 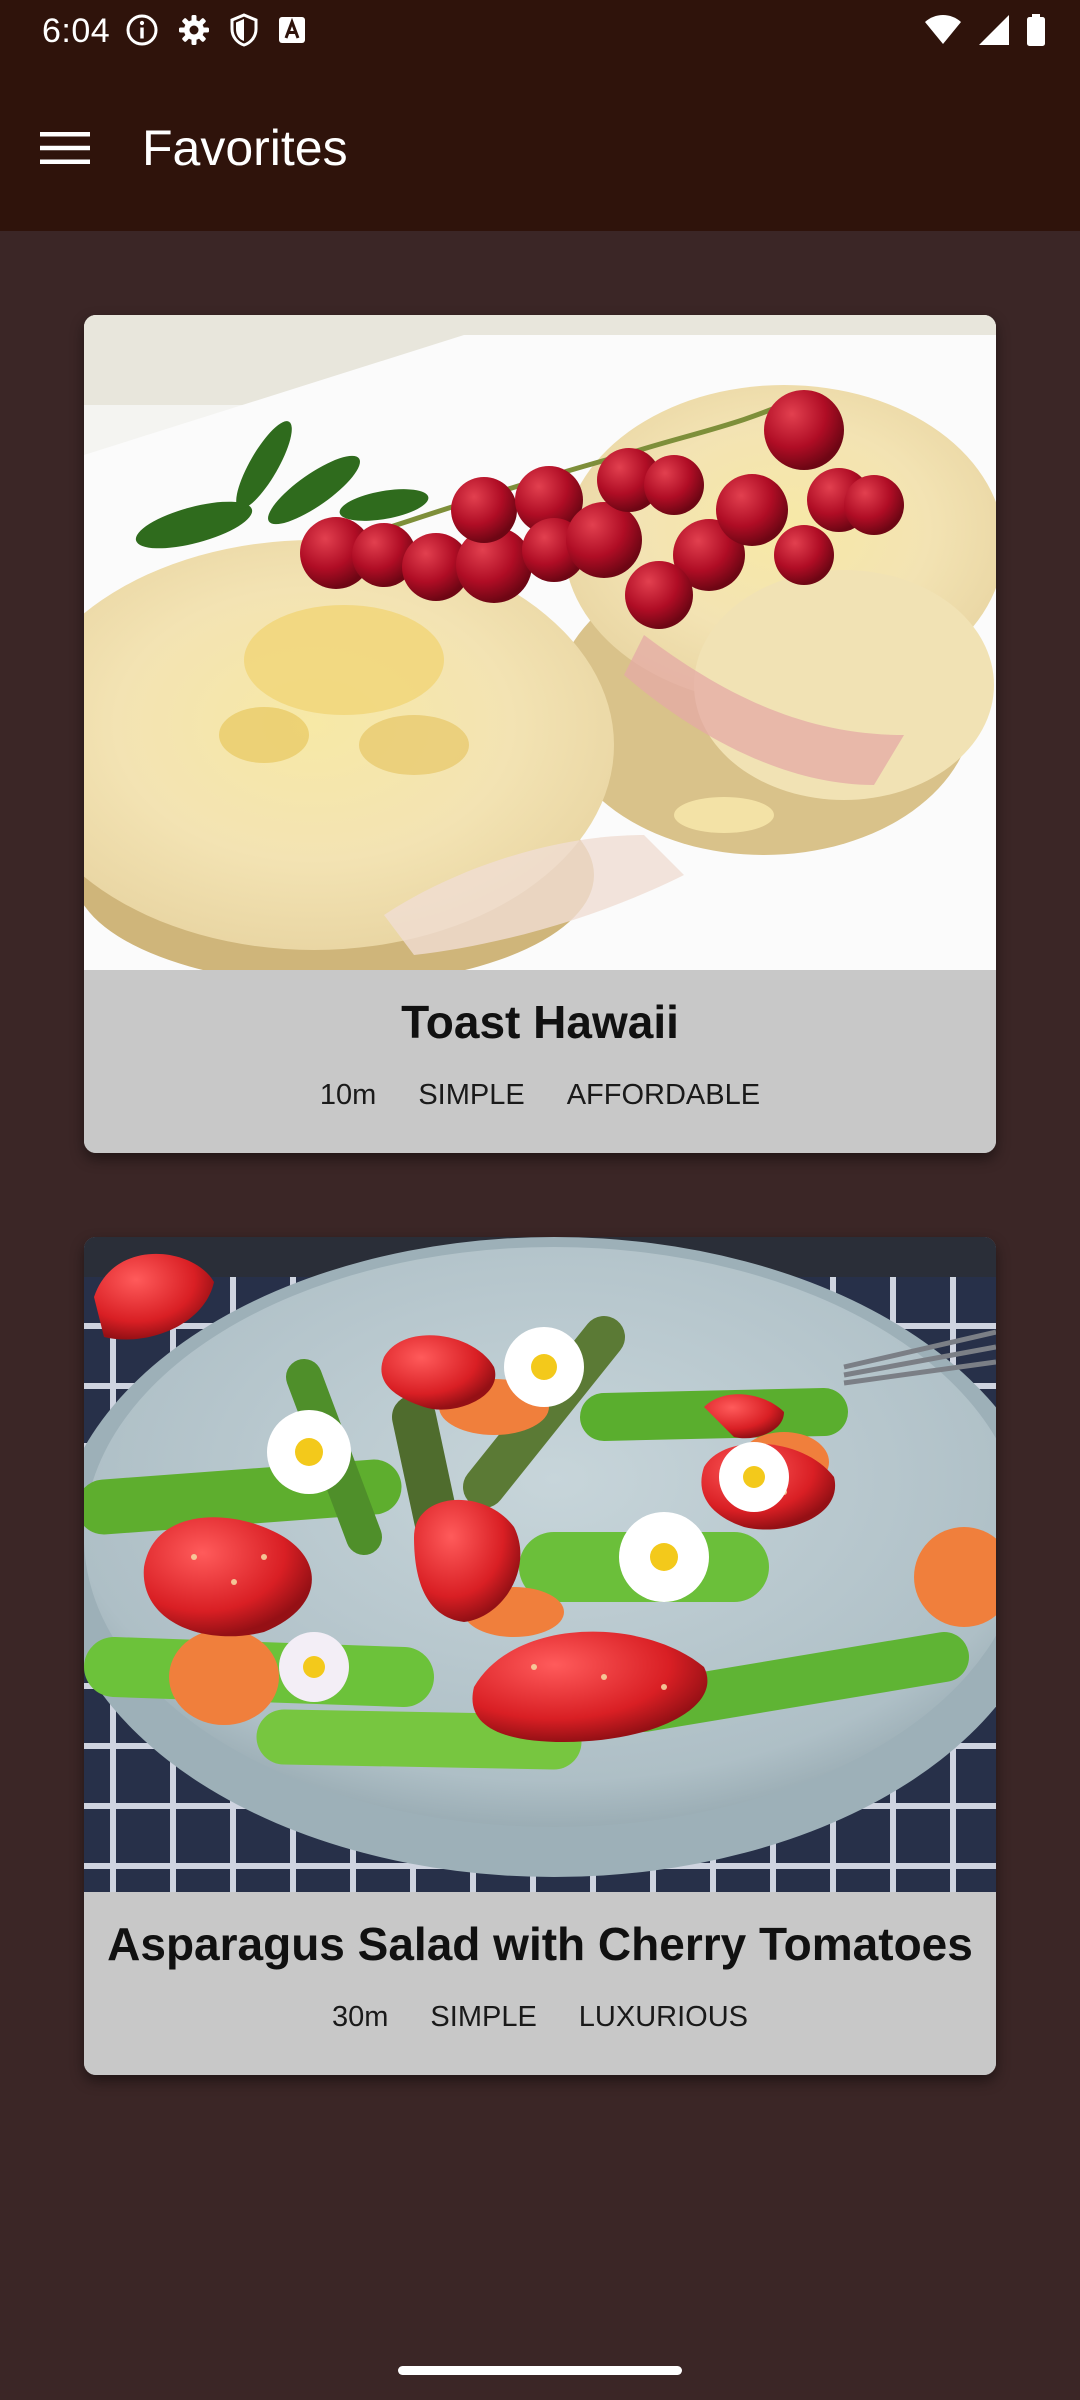 I want to click on meal-info: Toast Hawaii 10m SIMPLE AFFORDABLE, so click(x=540, y=1061).